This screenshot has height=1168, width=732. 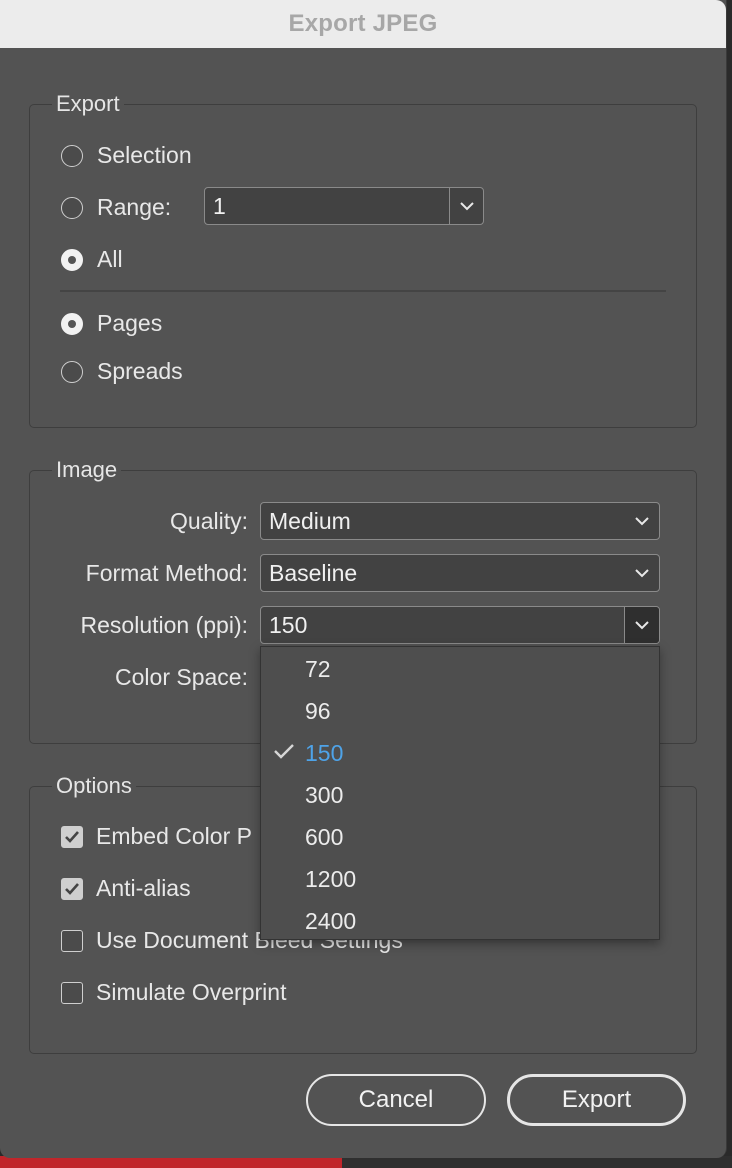 I want to click on resolution-option-label: 2400, so click(x=331, y=920).